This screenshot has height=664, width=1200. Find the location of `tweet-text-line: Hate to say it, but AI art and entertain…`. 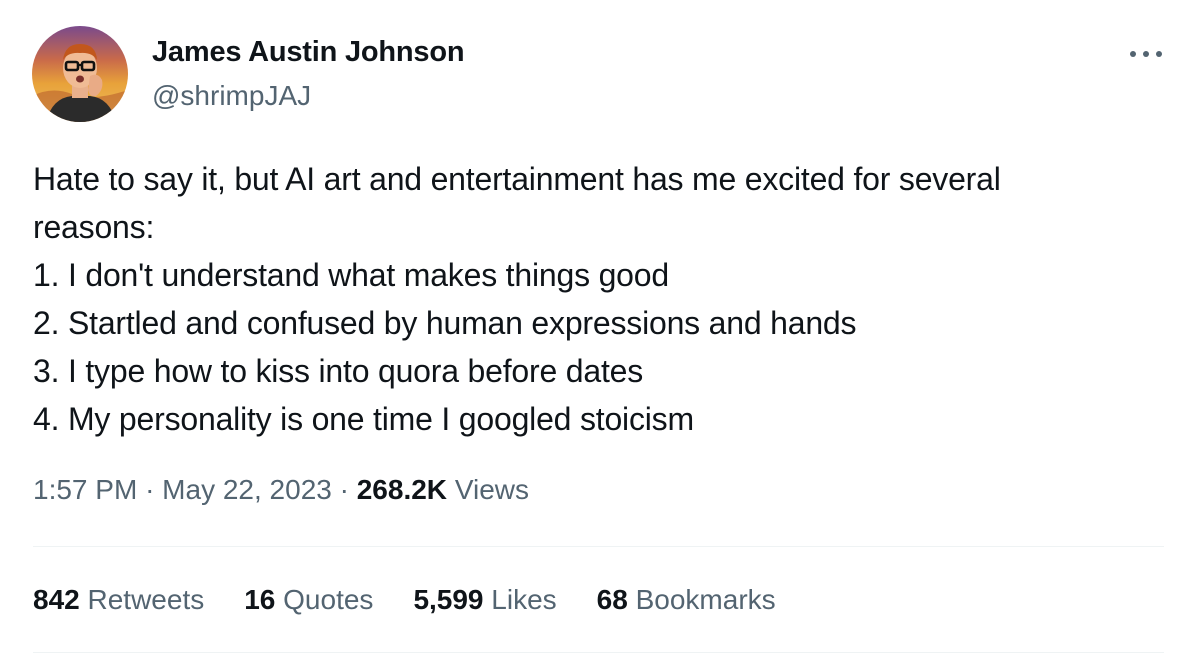

tweet-text-line: Hate to say it, but AI art and entertain… is located at coordinates (517, 179).